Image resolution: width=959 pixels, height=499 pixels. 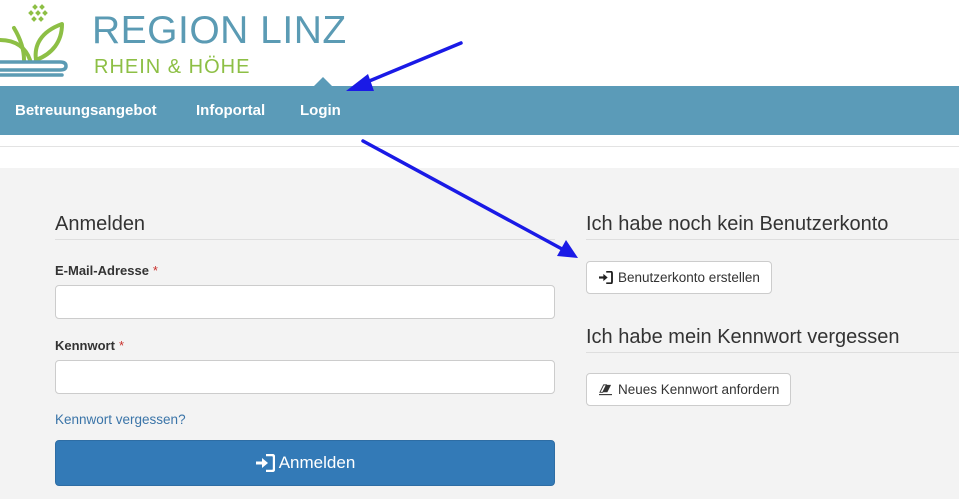 I want to click on register-heading: Ich habe noch kein Benutzerkonto, so click(x=737, y=224).